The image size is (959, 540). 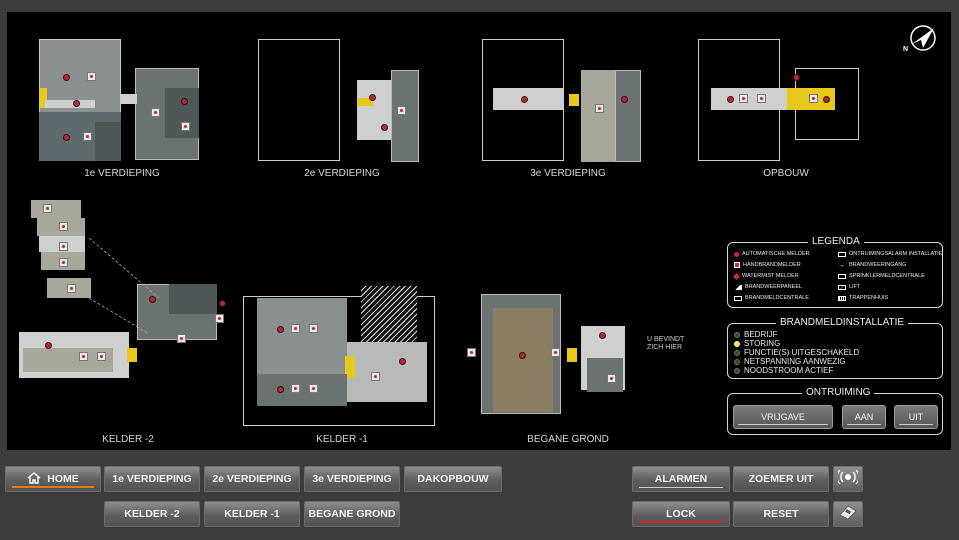 I want to click on evacuation-box: ONTRUIMING VRIJGAVE AAN UIT, so click(x=835, y=411).